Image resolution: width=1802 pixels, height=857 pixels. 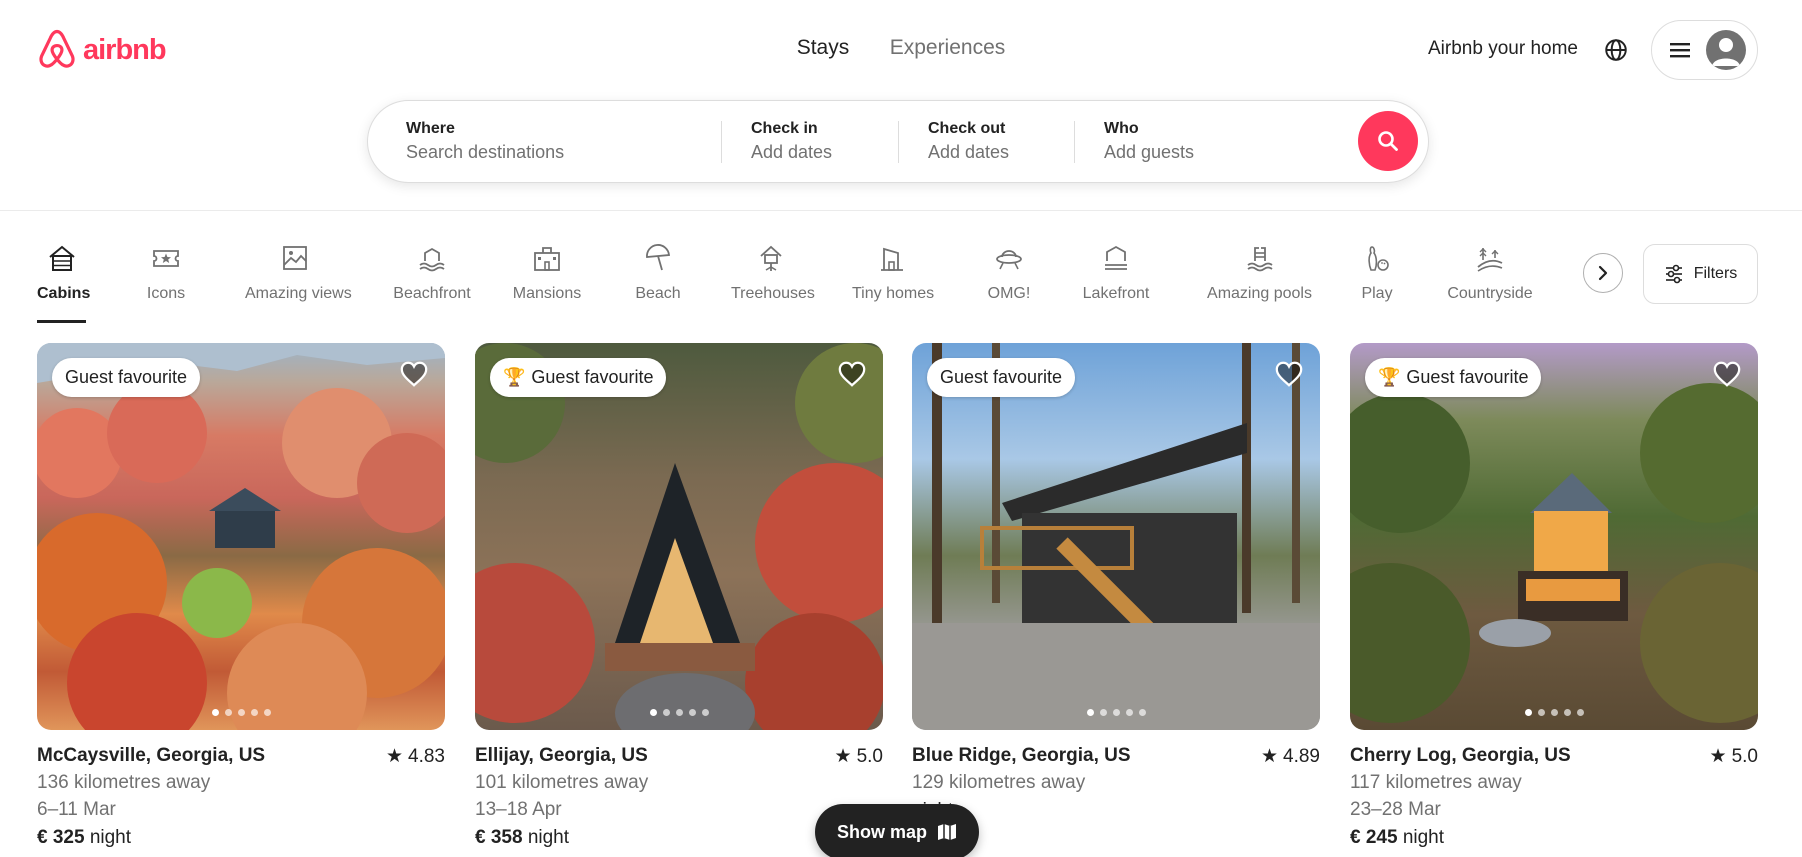 What do you see at coordinates (791, 141) in the screenshot?
I see `check-in-field: Check in Add dates` at bounding box center [791, 141].